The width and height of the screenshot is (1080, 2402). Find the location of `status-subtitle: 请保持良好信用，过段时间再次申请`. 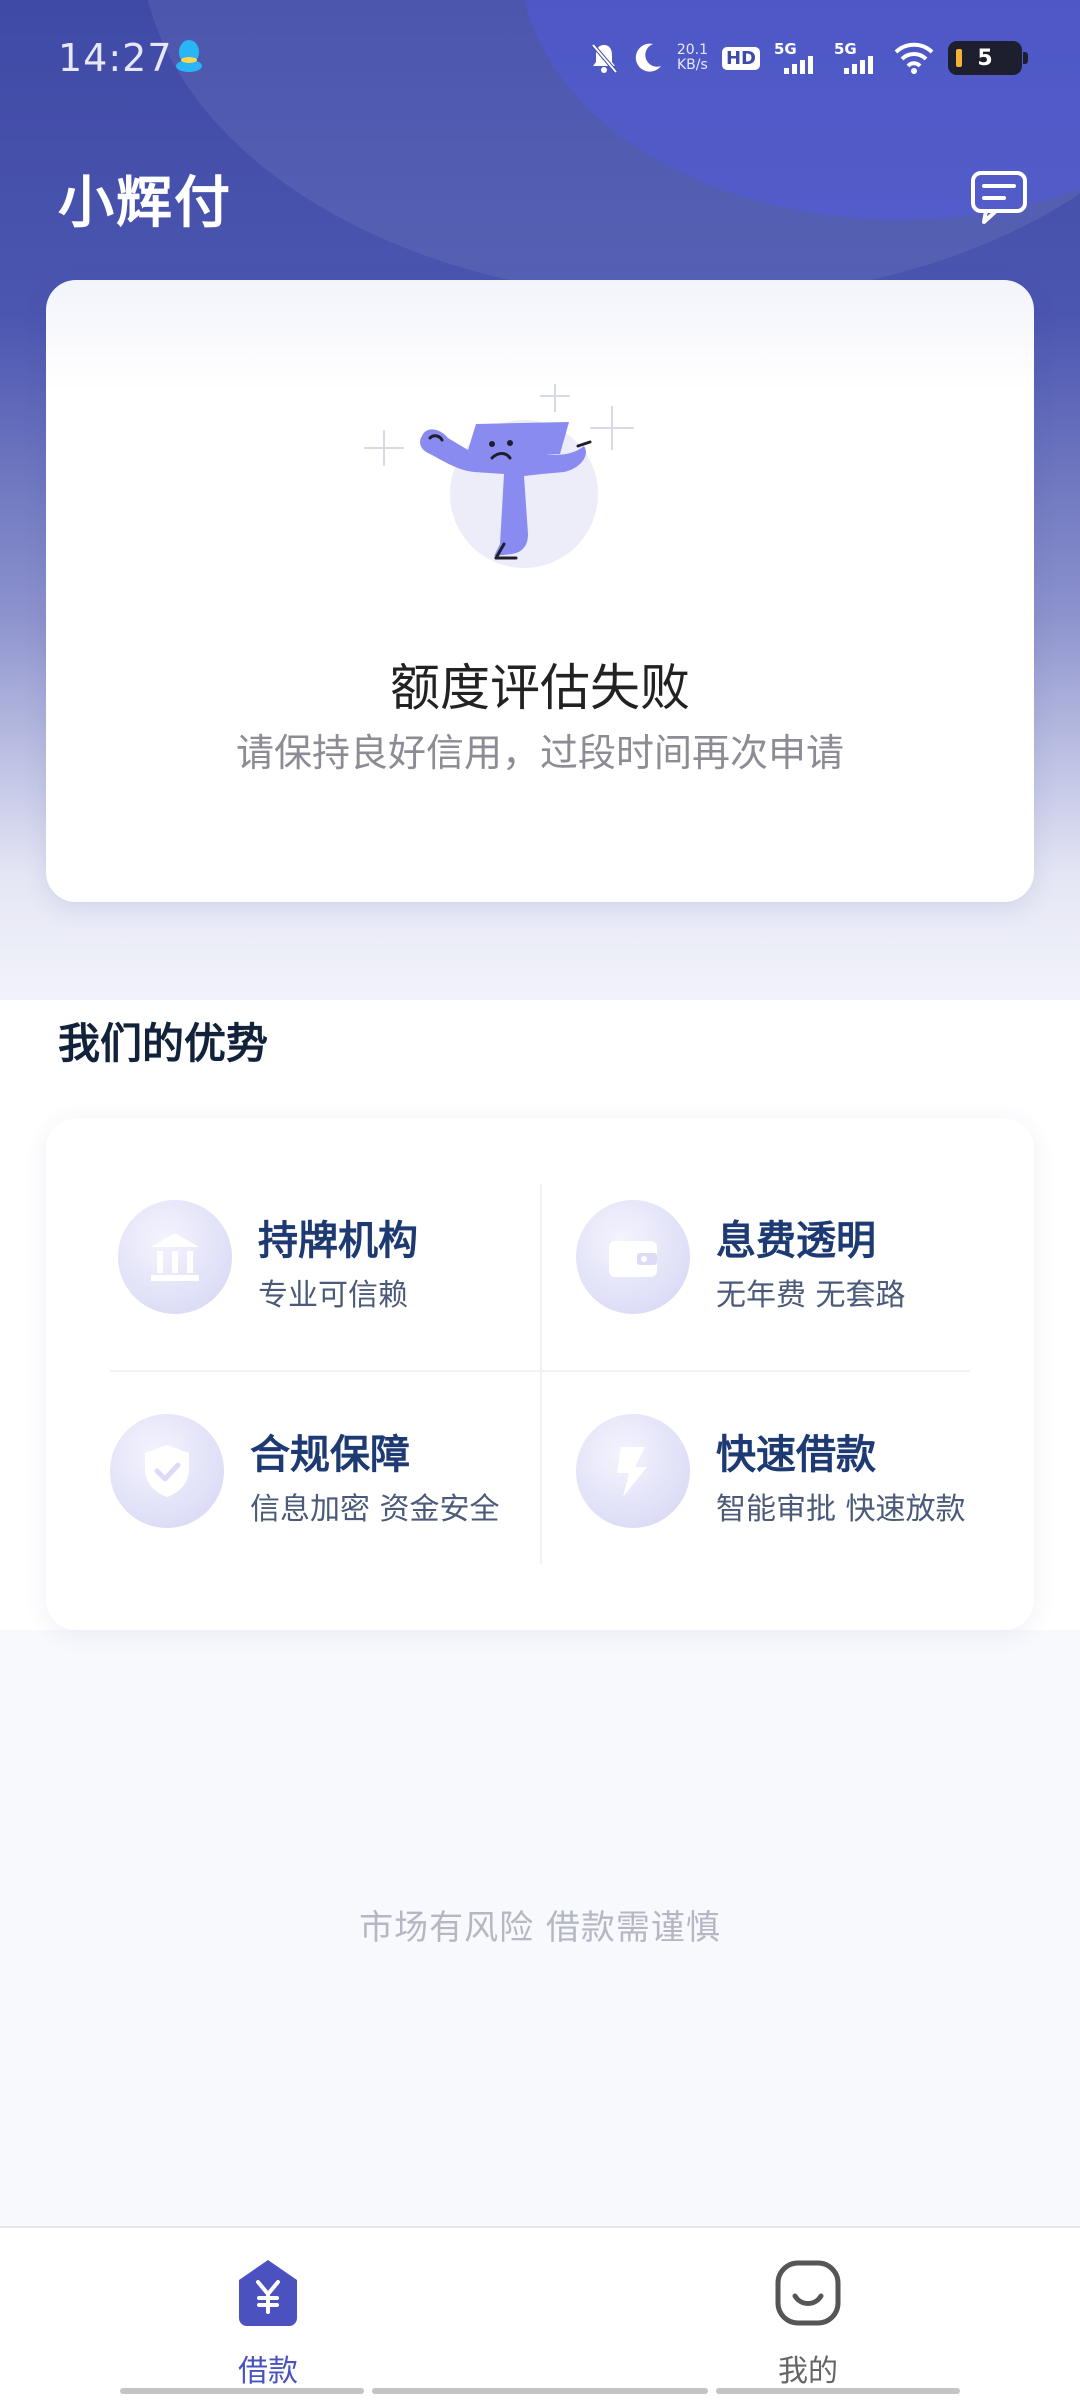

status-subtitle: 请保持良好信用，过段时间再次申请 is located at coordinates (539, 753).